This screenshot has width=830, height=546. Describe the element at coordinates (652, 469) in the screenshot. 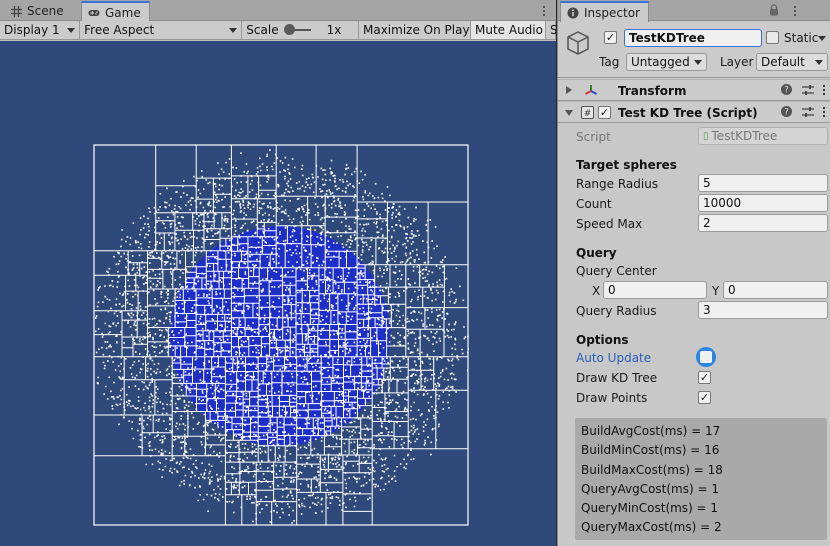

I see `stat-line: BuildMaxCost(ms) = 18` at that location.